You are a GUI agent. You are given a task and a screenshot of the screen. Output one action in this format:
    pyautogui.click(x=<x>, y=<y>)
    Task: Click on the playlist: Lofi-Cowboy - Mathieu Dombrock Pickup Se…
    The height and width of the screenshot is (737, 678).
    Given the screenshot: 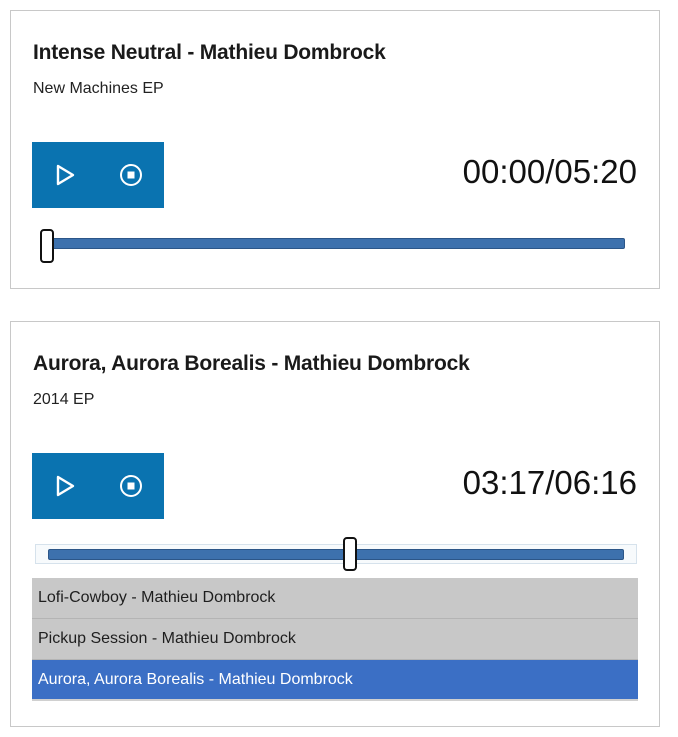 What is the action you would take?
    pyautogui.click(x=335, y=639)
    